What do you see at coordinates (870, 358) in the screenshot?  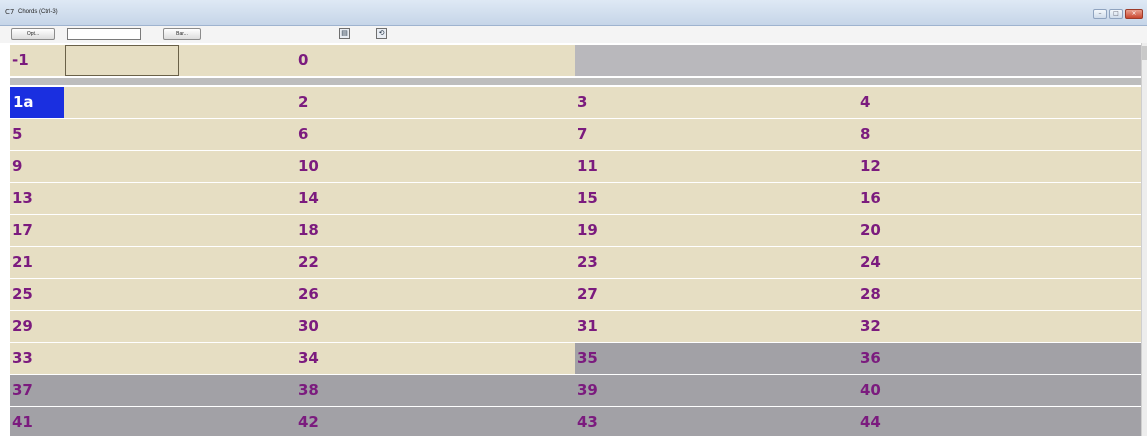 I see `bar-number: 36` at bounding box center [870, 358].